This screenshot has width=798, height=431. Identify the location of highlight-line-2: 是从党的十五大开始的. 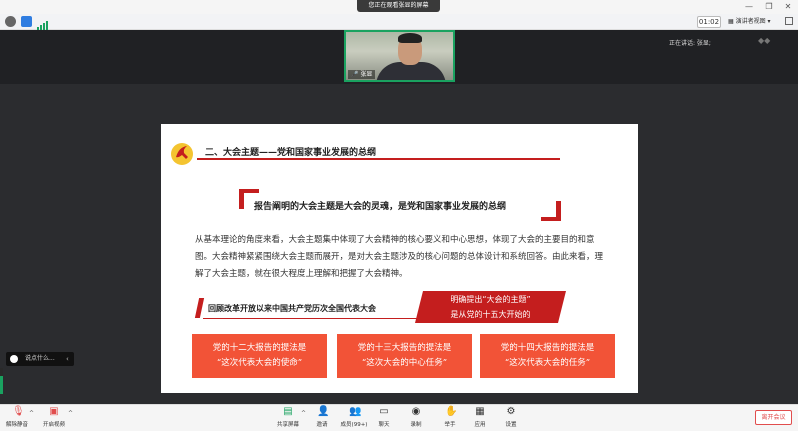
(490, 314).